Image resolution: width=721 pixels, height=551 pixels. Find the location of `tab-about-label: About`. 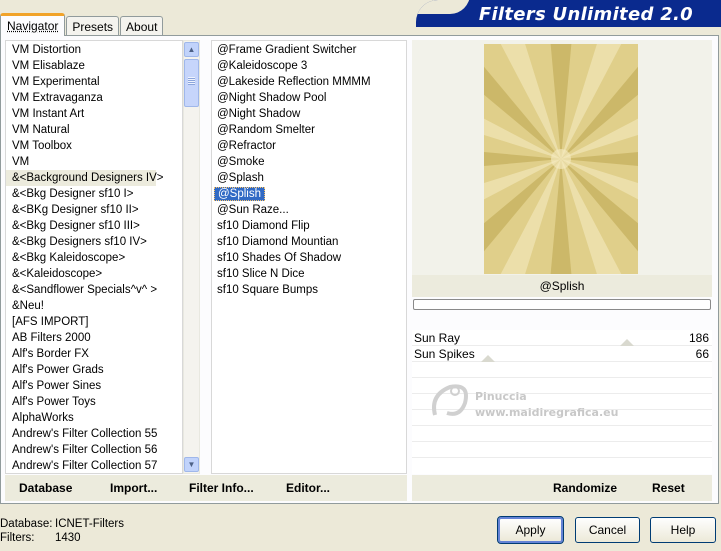

tab-about-label: About is located at coordinates (142, 26).